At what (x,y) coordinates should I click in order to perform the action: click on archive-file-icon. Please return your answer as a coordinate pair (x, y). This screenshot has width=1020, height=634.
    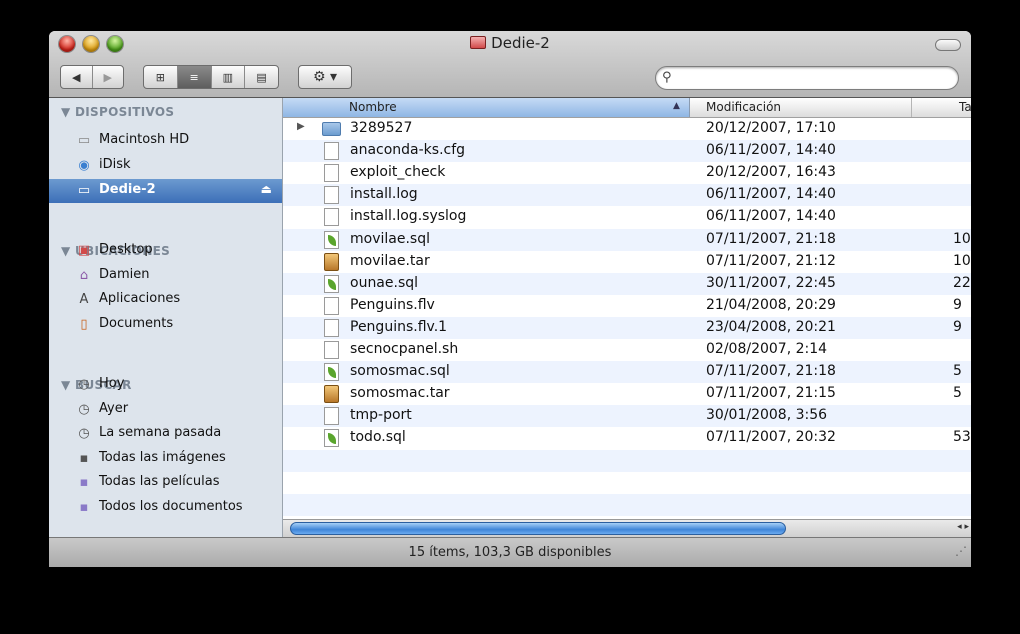
    Looking at the image, I should click on (331, 261).